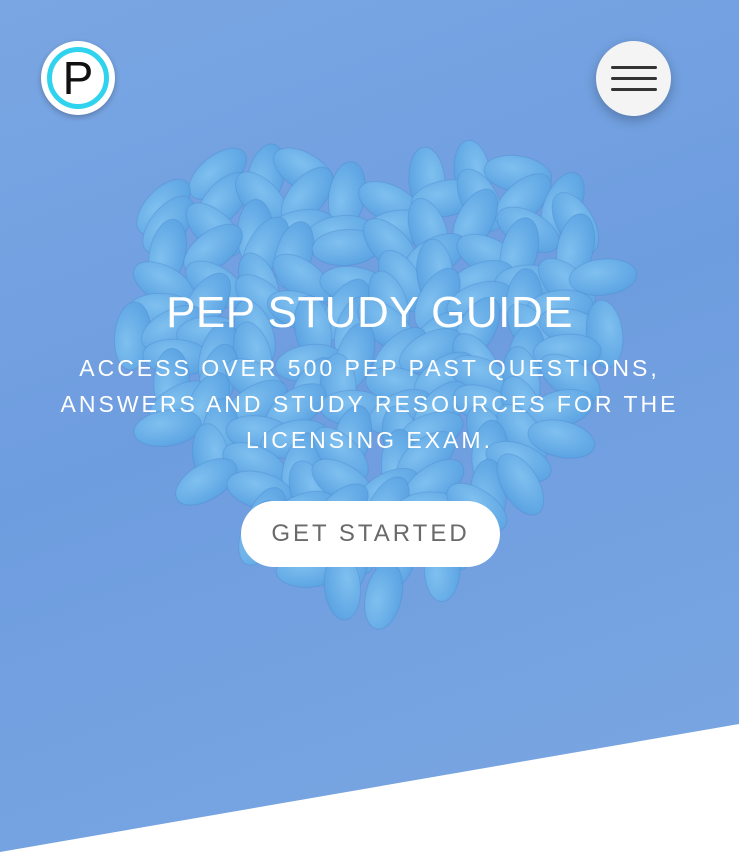 Image resolution: width=739 pixels, height=859 pixels. I want to click on logo-letter: P, so click(78, 78).